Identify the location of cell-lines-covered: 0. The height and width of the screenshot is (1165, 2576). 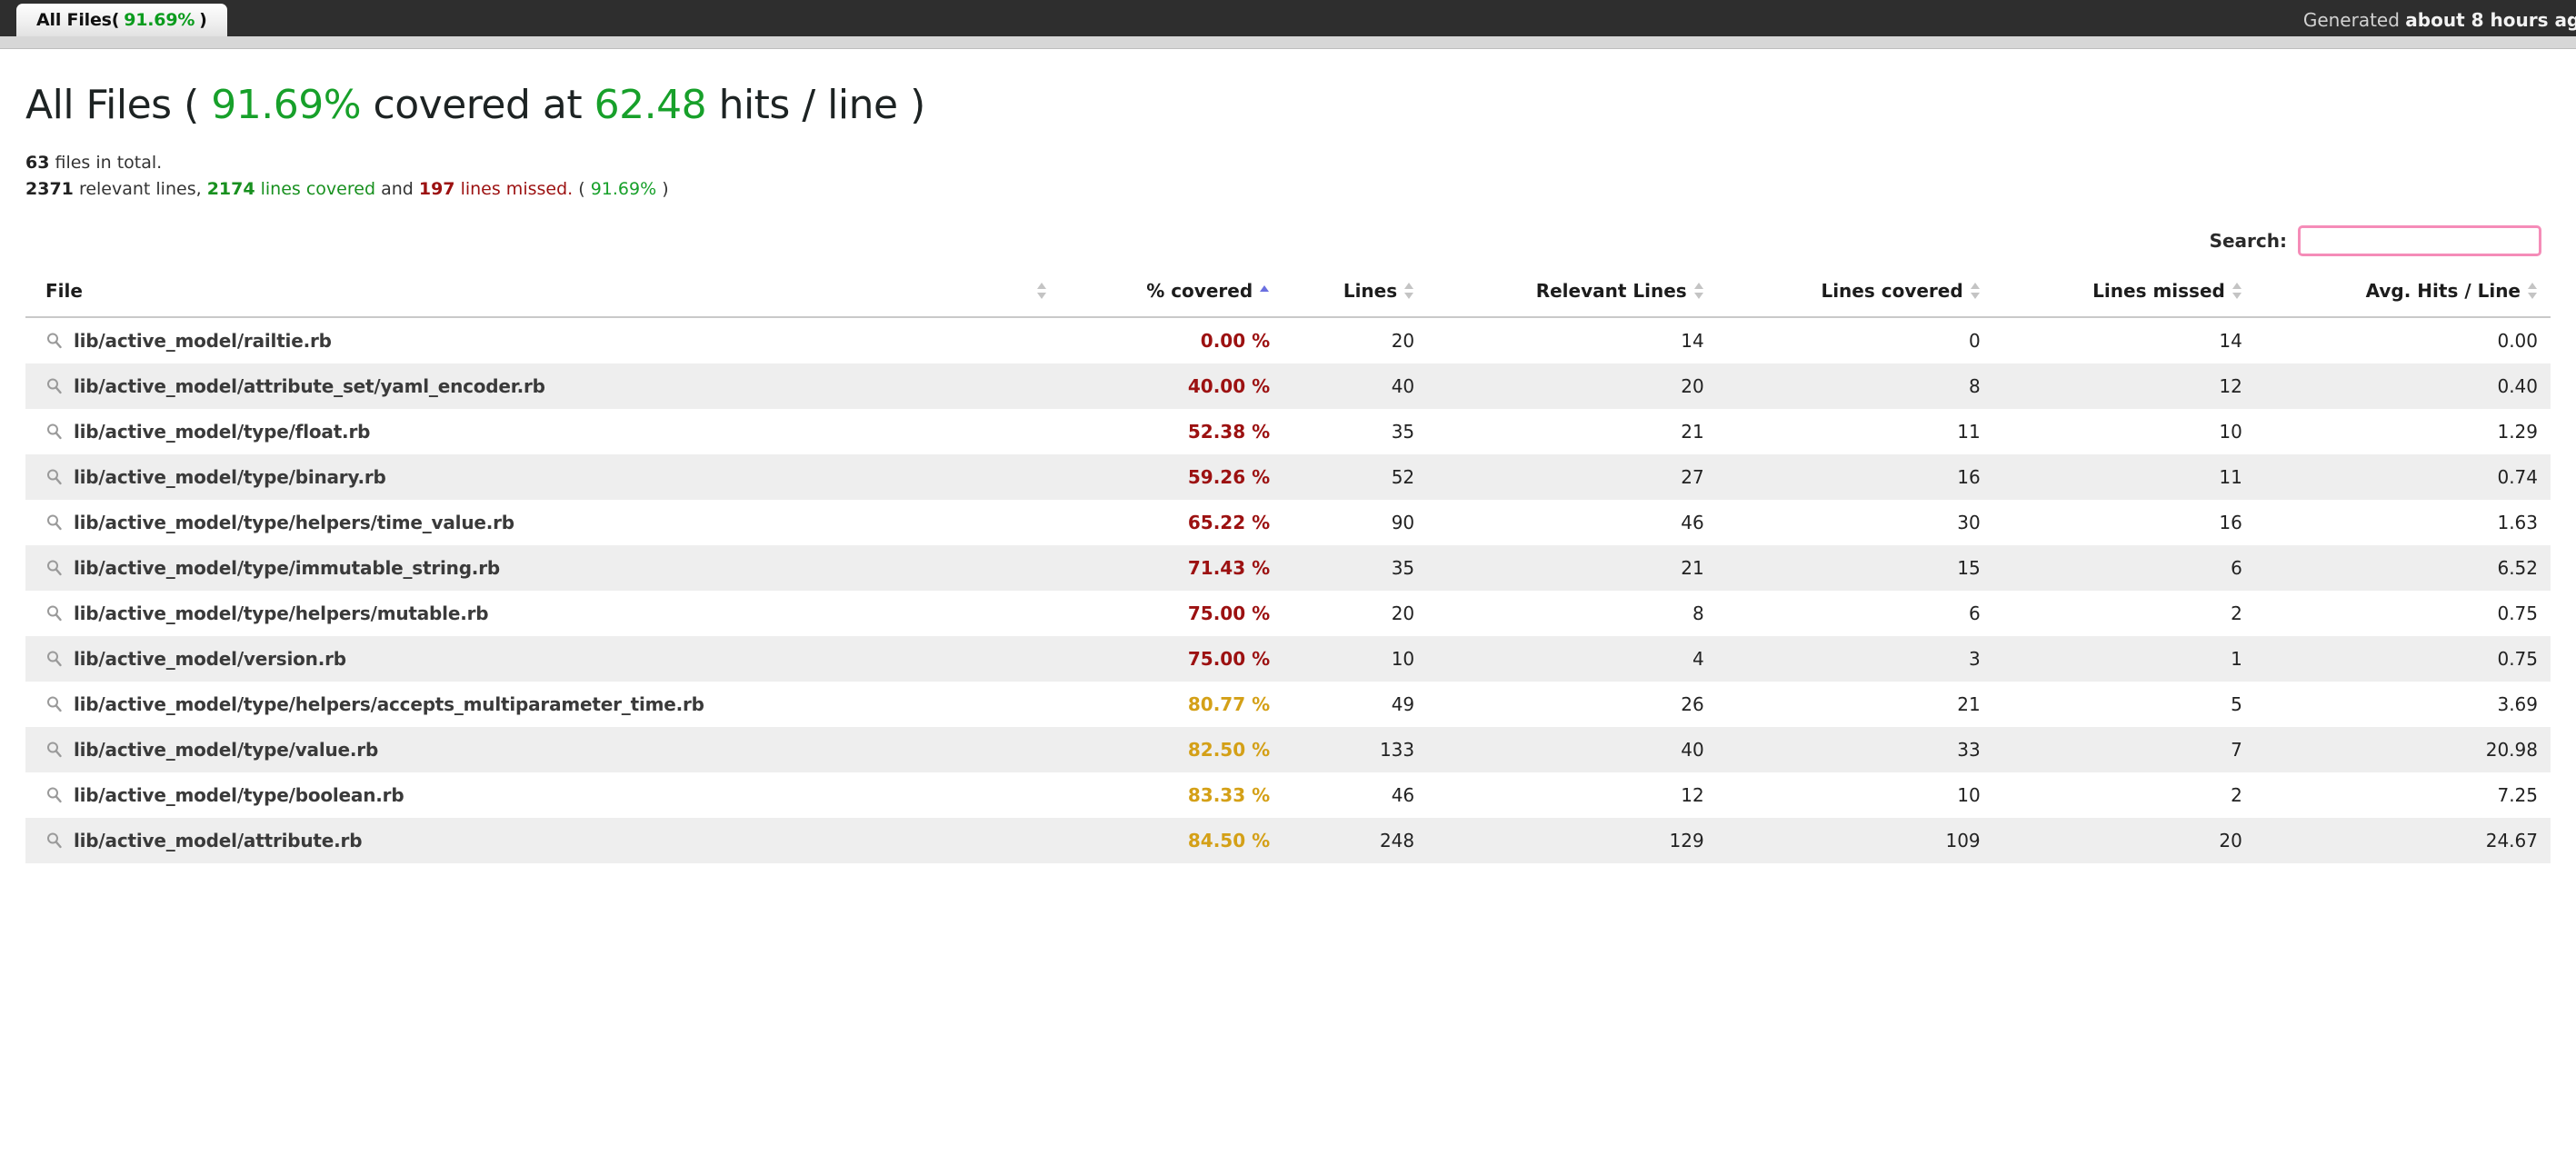
(1974, 341).